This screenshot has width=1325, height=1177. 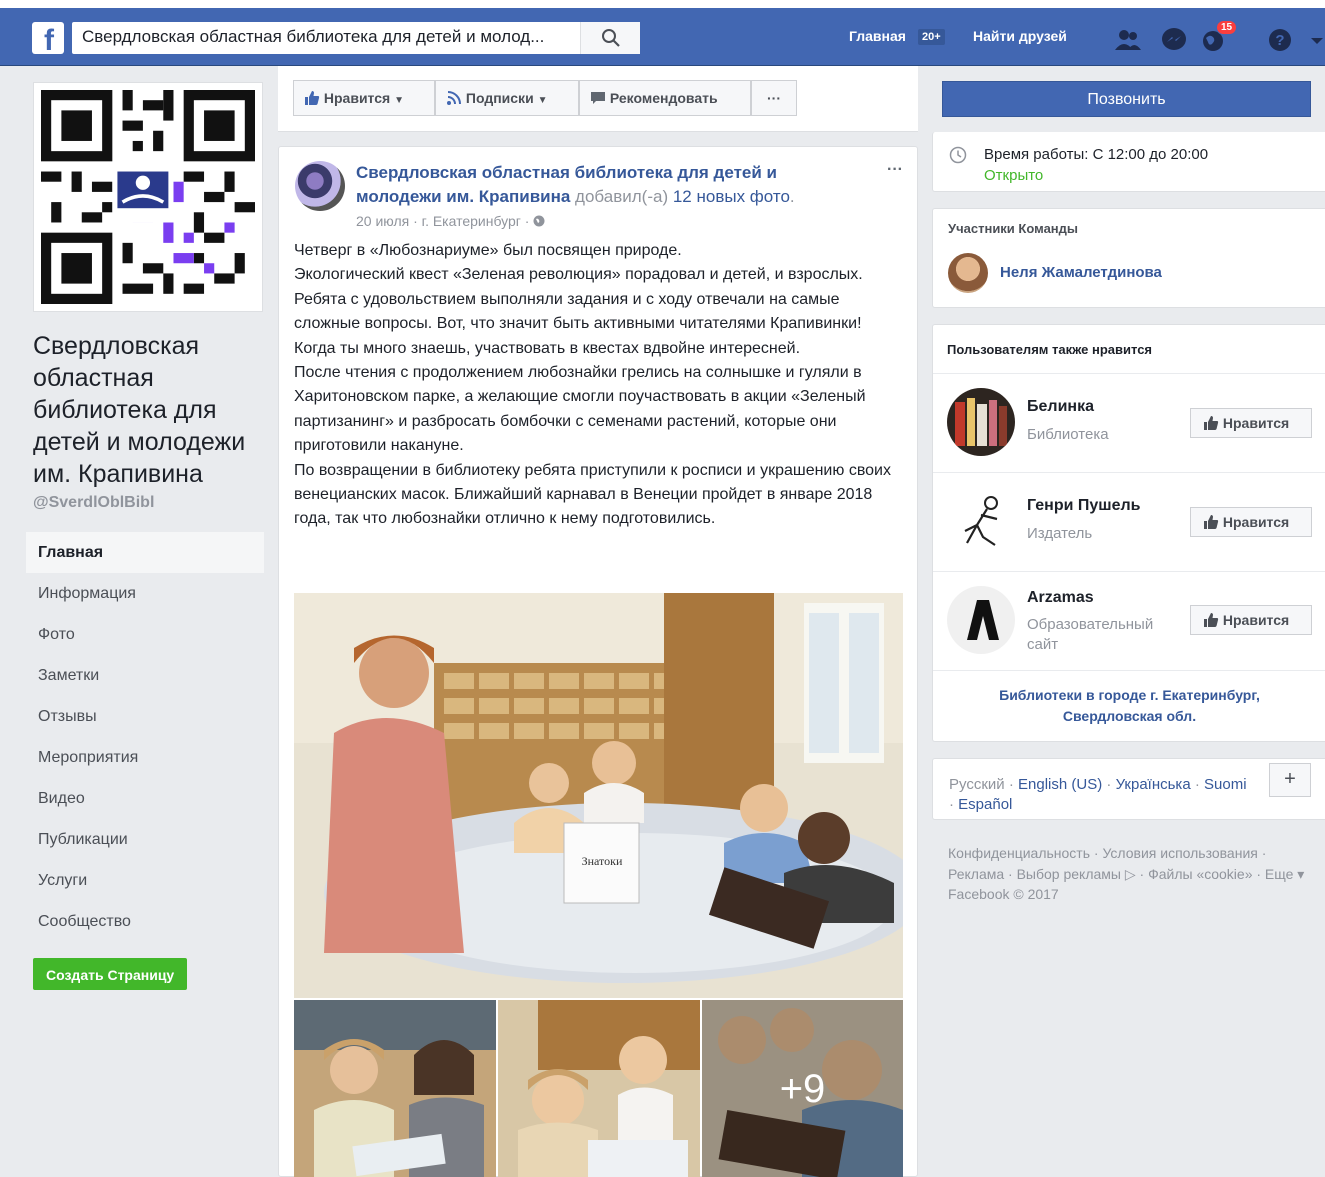 I want to click on suggestion-category: Библиотека, so click(x=1068, y=434).